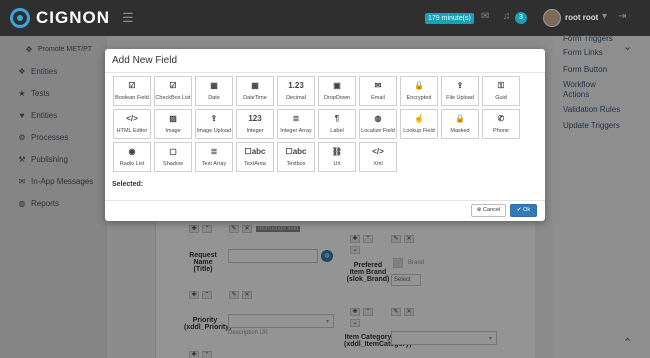  Describe the element at coordinates (20, 18) in the screenshot. I see `logo-icon` at that location.